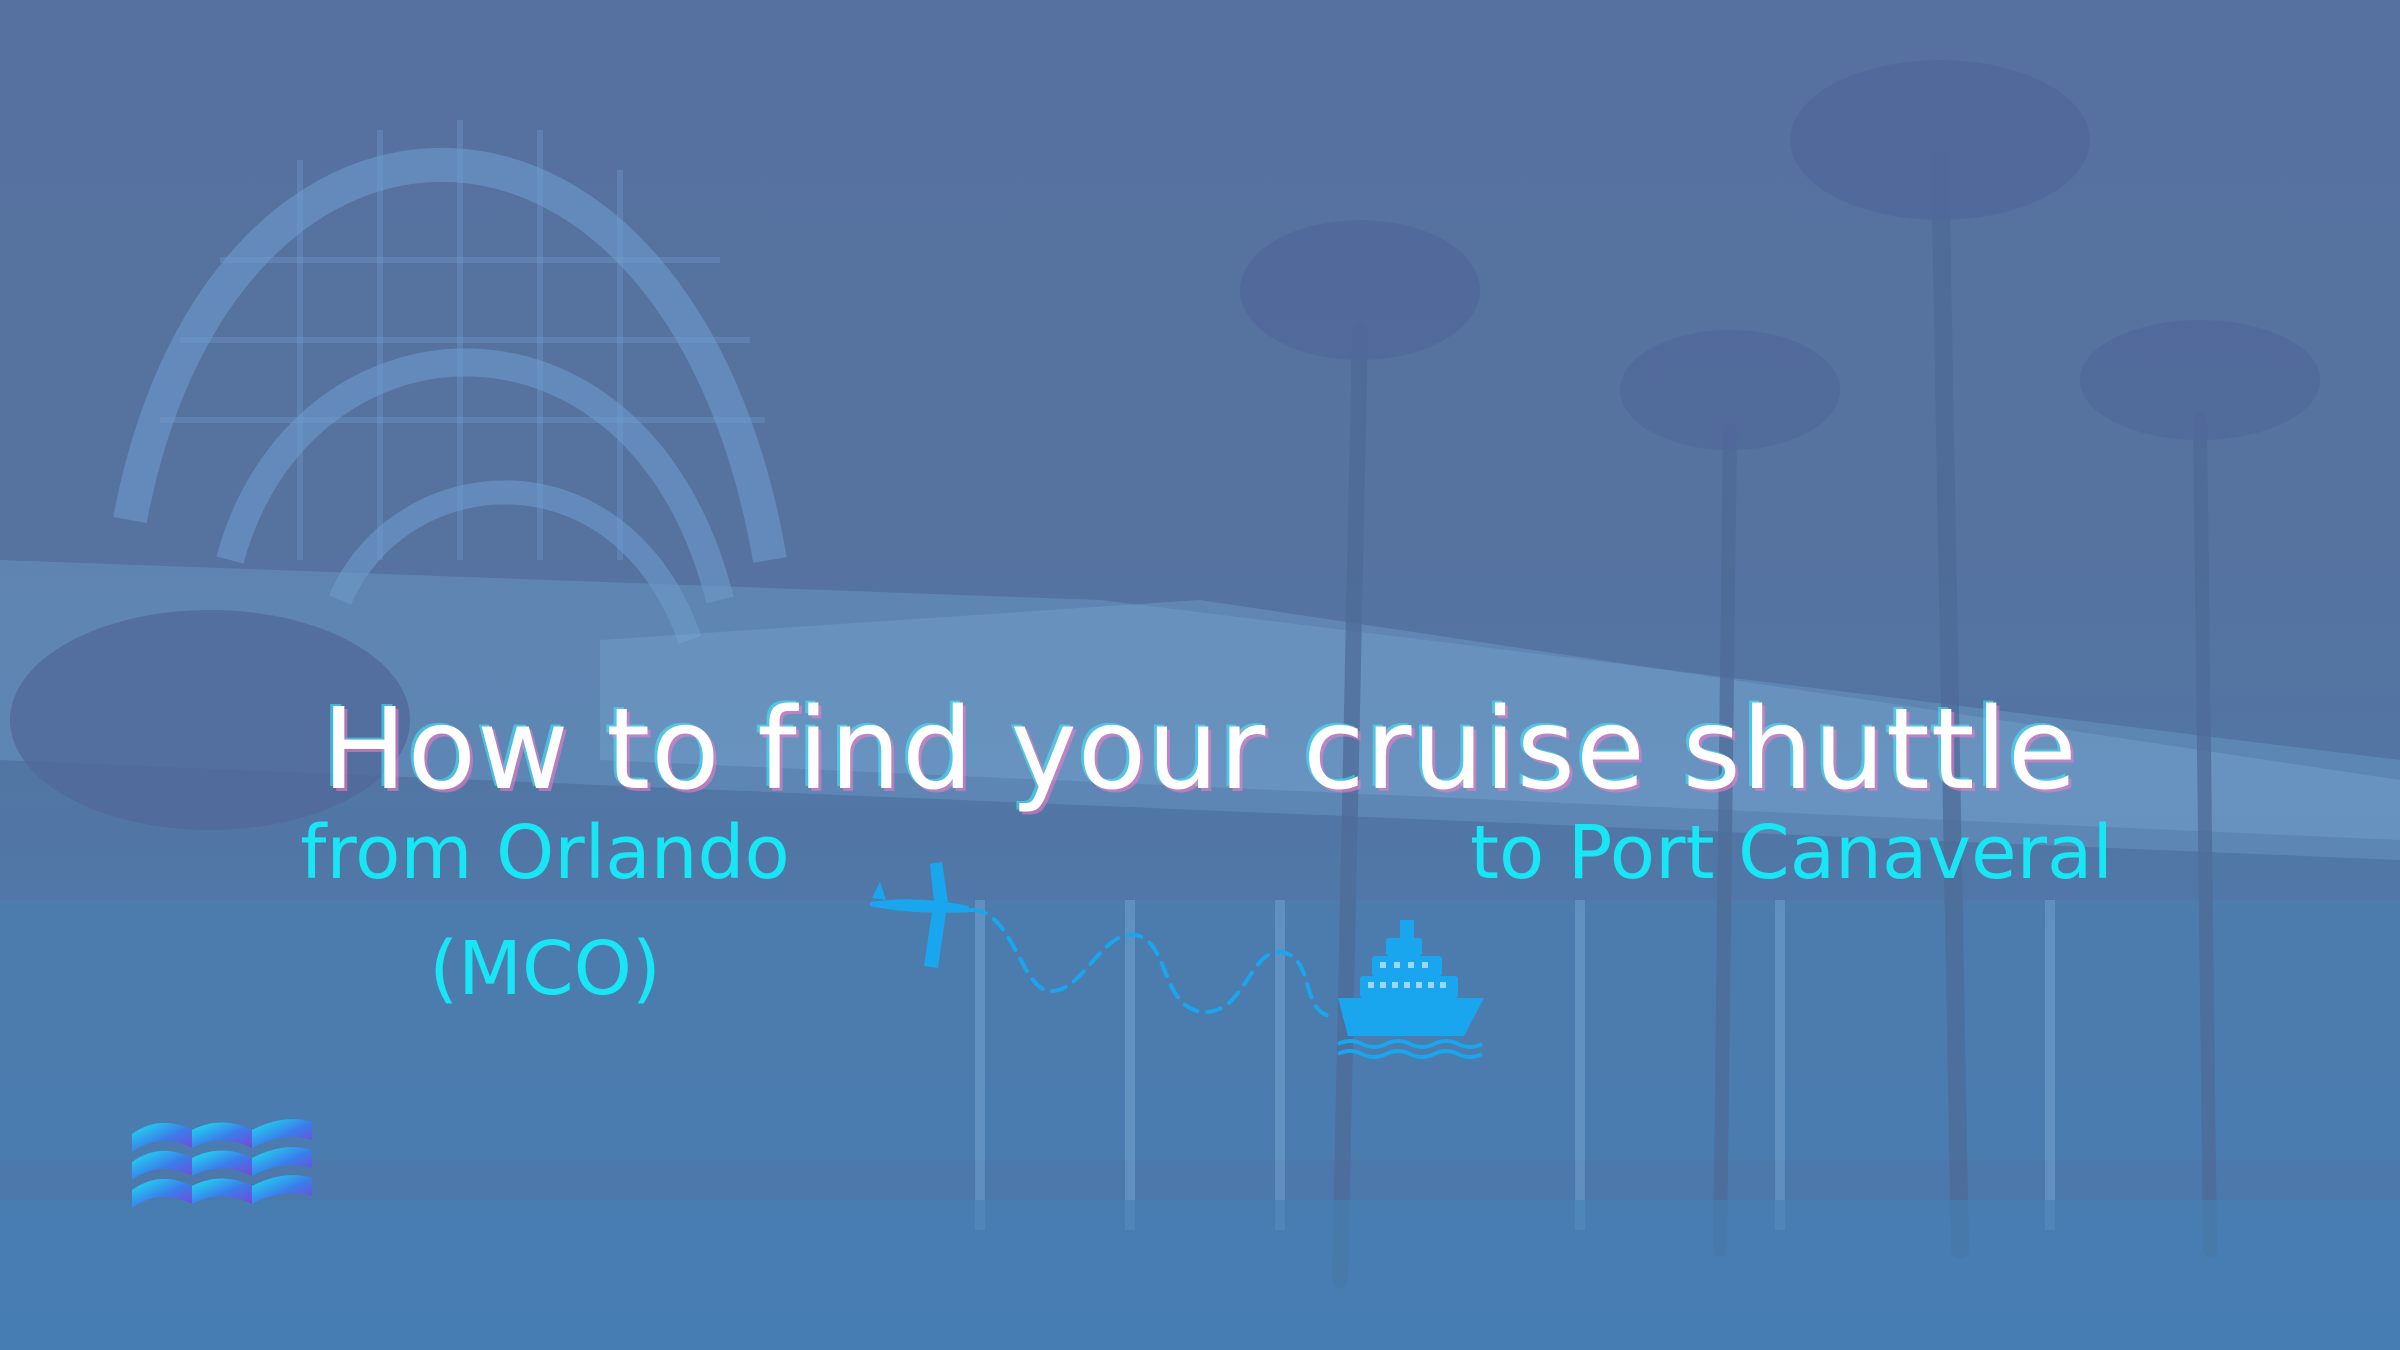  What do you see at coordinates (1791, 853) in the screenshot?
I see `destination-label: to Port Canaveral` at bounding box center [1791, 853].